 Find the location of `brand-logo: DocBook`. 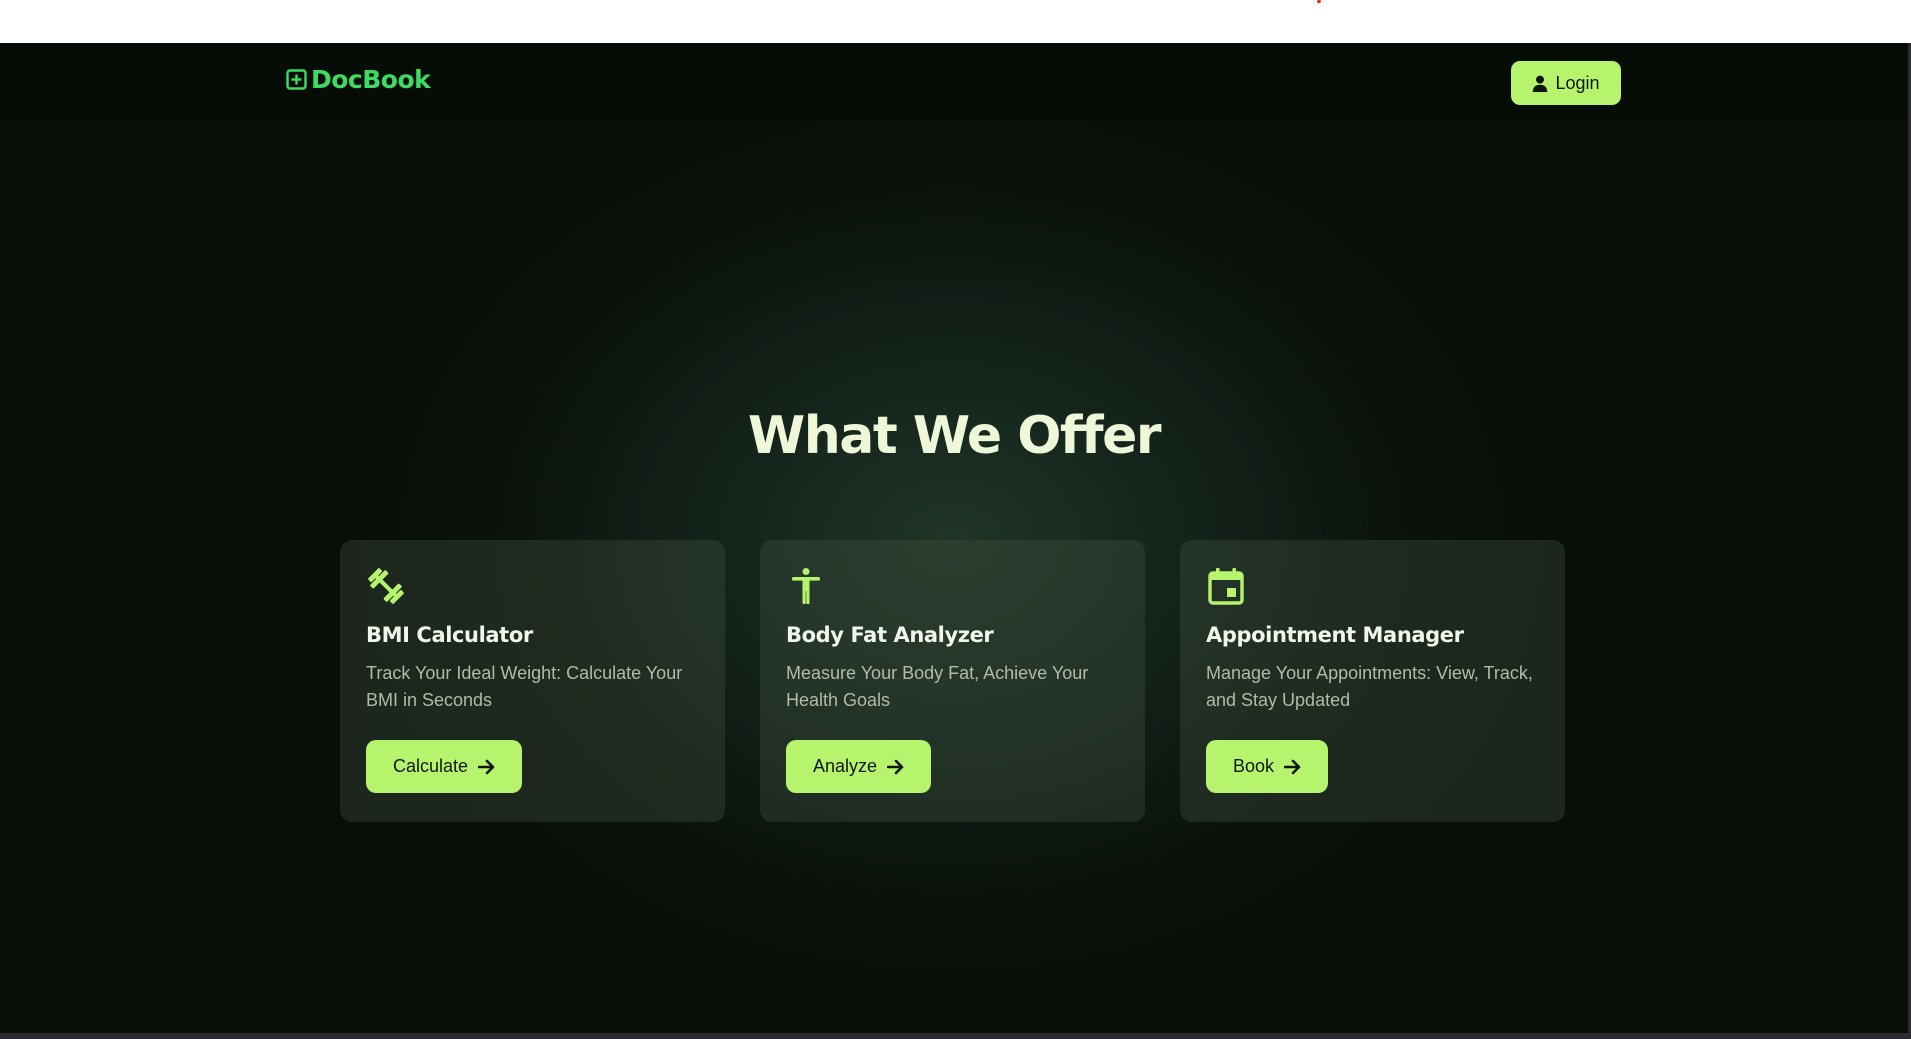

brand-logo: DocBook is located at coordinates (358, 79).